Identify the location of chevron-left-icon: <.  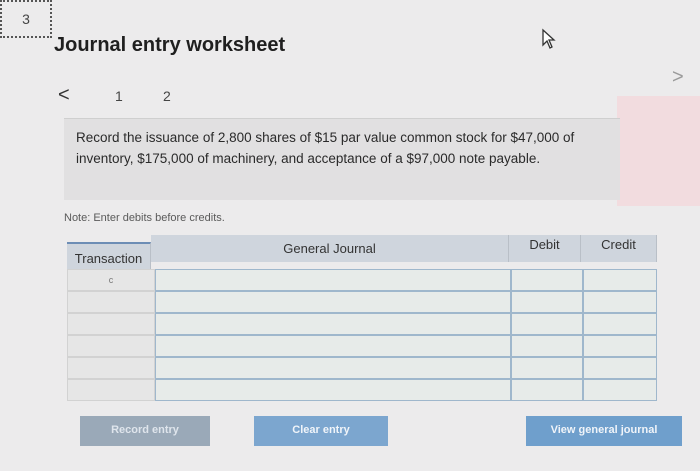
(64, 95).